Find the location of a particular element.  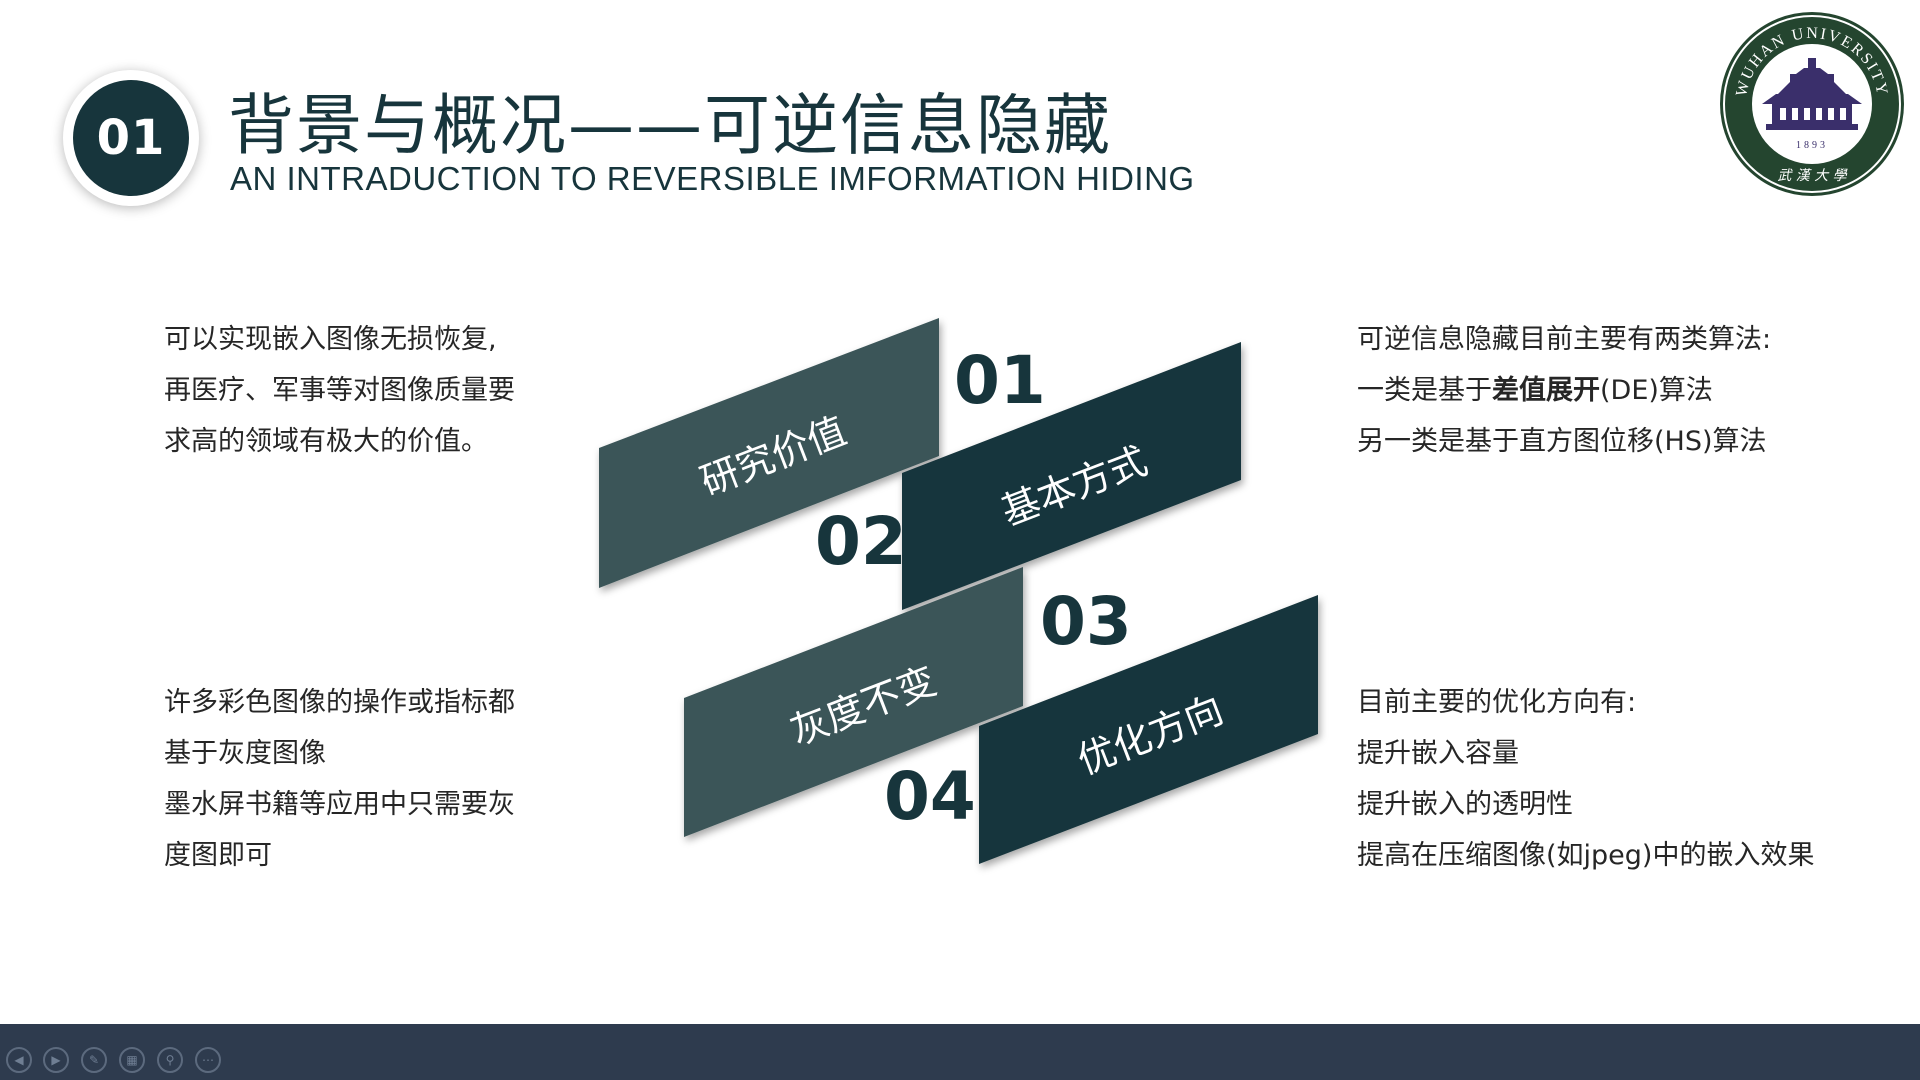

pen-icon: ✎ is located at coordinates (94, 1060).